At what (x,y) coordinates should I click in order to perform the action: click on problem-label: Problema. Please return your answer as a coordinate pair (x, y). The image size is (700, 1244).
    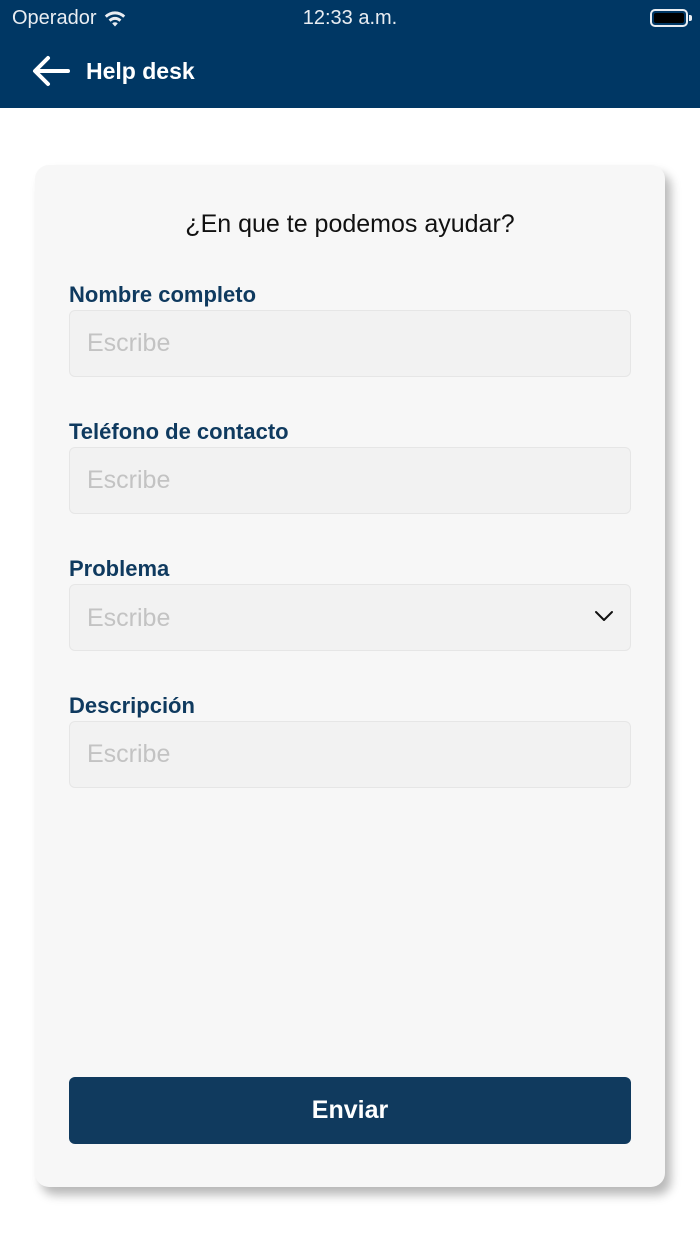
    Looking at the image, I should click on (119, 568).